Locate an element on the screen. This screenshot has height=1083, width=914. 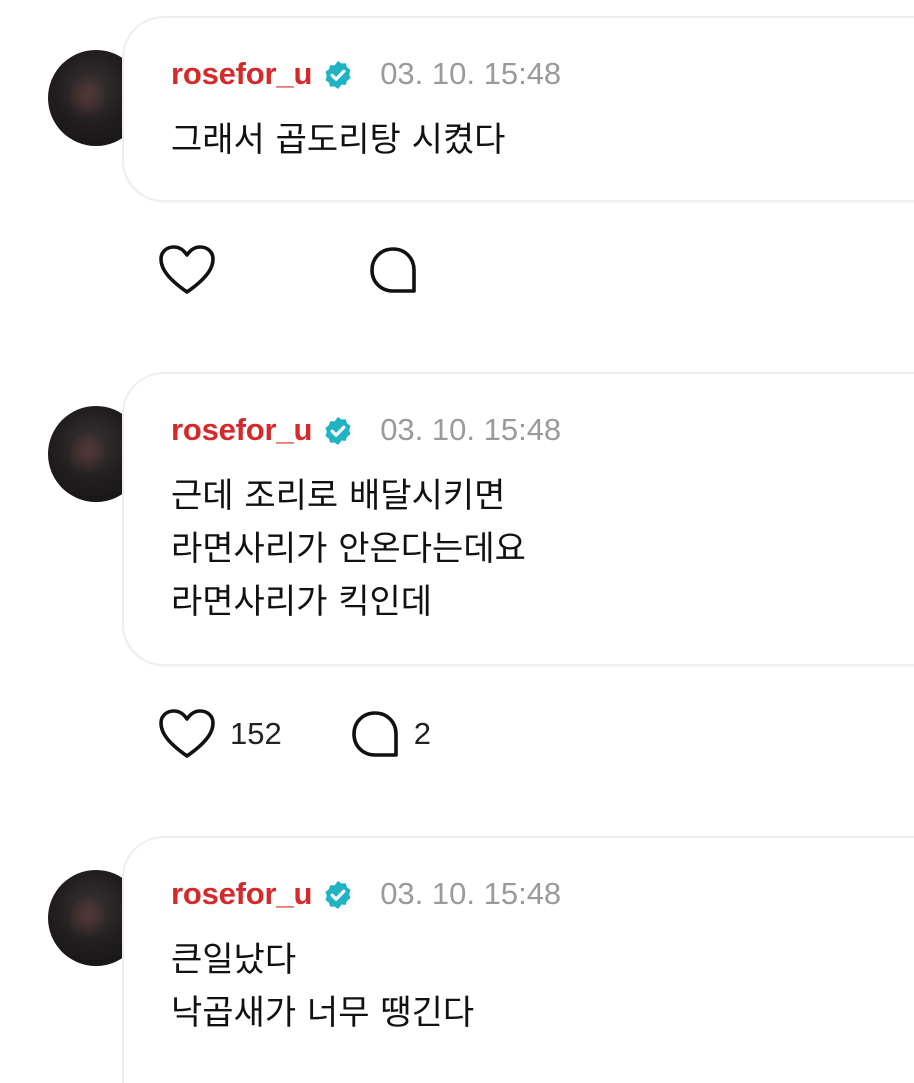
like-button is located at coordinates (194, 270).